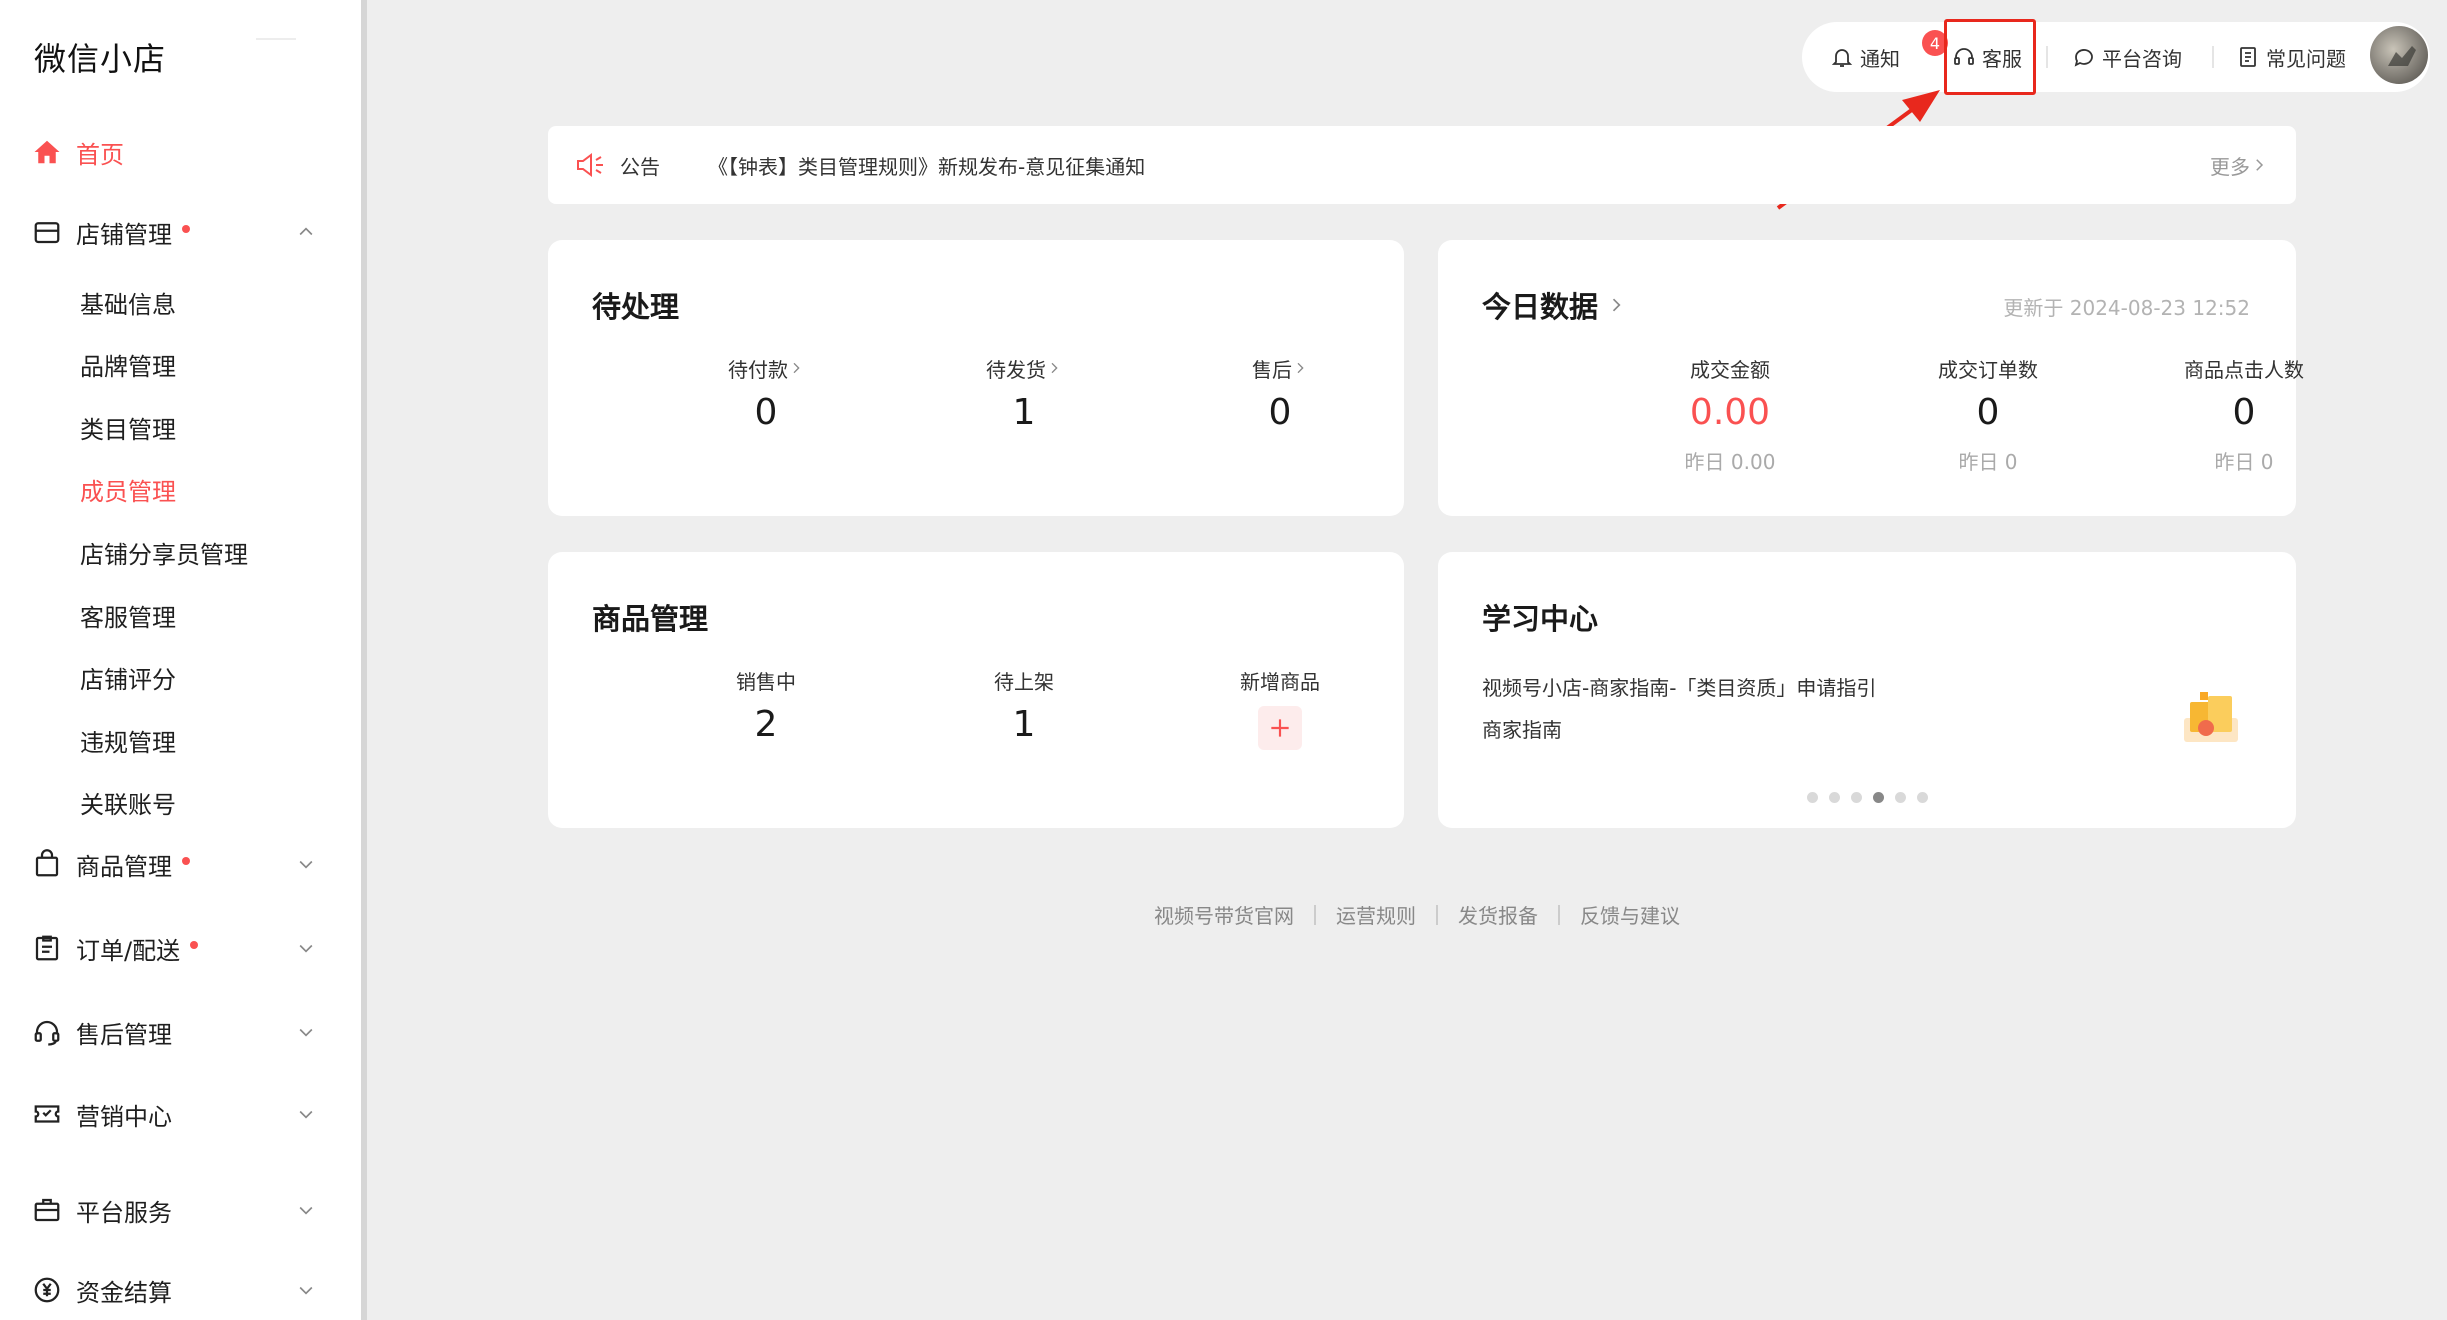 This screenshot has height=1320, width=2447. Describe the element at coordinates (1730, 462) in the screenshot. I see `stat-yesterday: 昨日 0.00` at that location.